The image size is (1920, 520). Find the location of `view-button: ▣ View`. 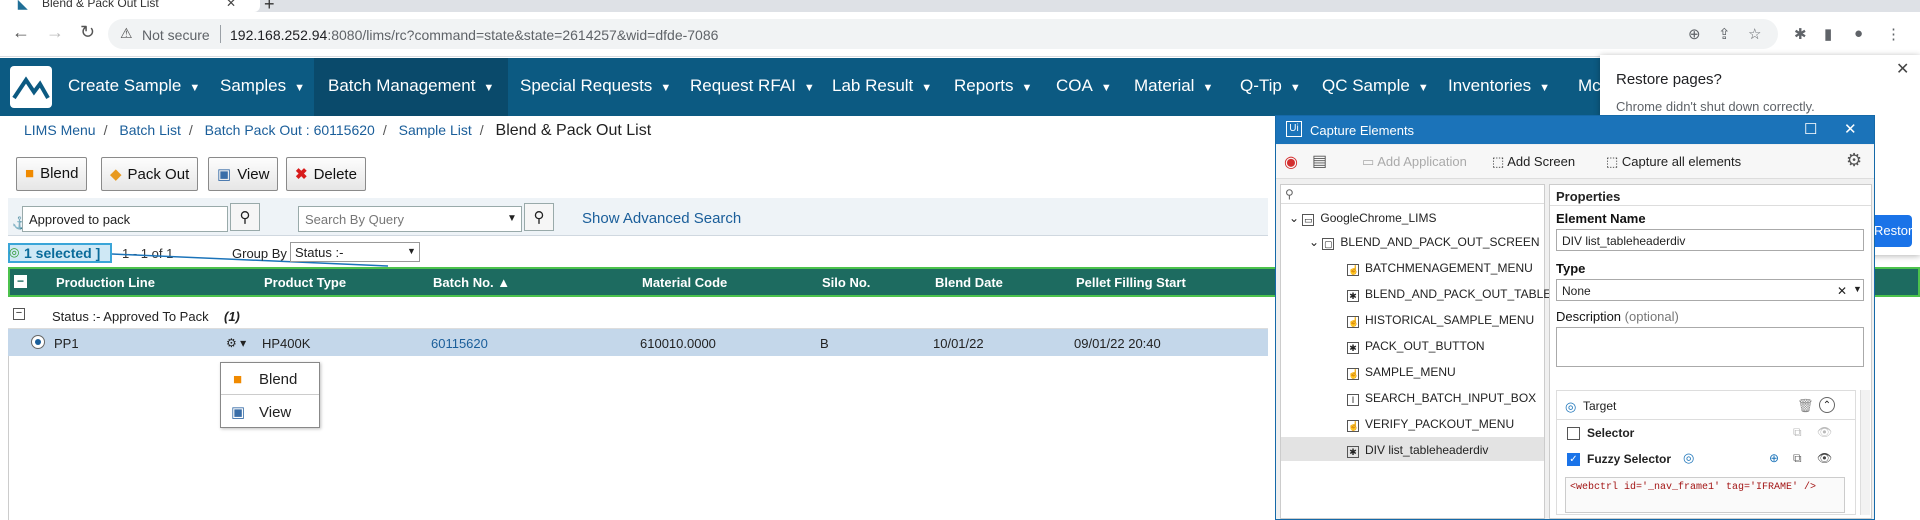

view-button: ▣ View is located at coordinates (243, 174).